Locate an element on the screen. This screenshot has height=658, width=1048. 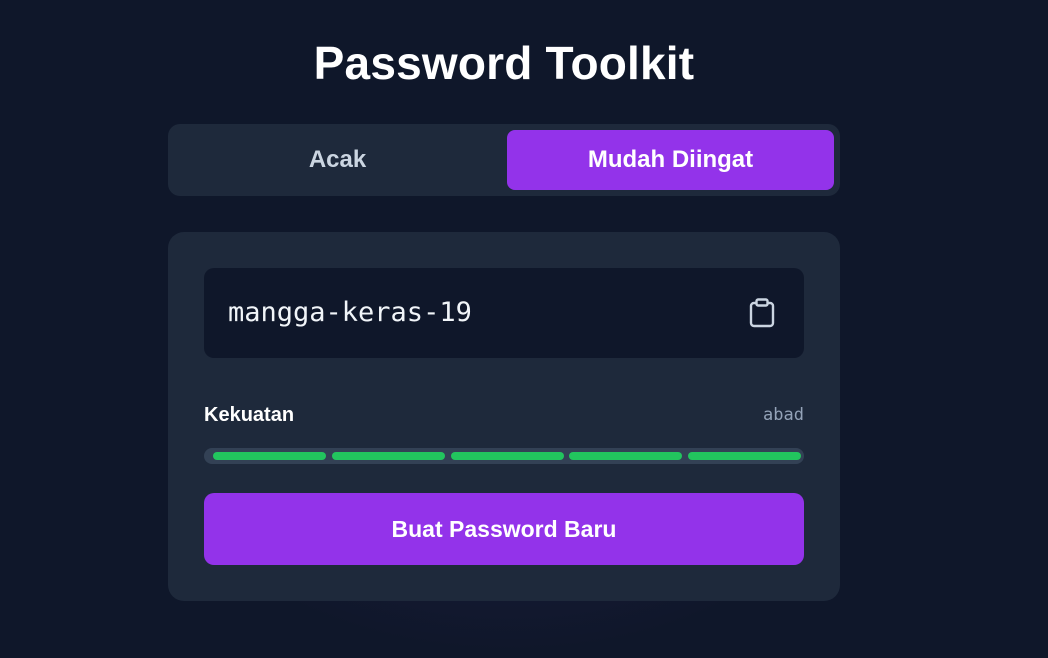
copy-button is located at coordinates (762, 313).